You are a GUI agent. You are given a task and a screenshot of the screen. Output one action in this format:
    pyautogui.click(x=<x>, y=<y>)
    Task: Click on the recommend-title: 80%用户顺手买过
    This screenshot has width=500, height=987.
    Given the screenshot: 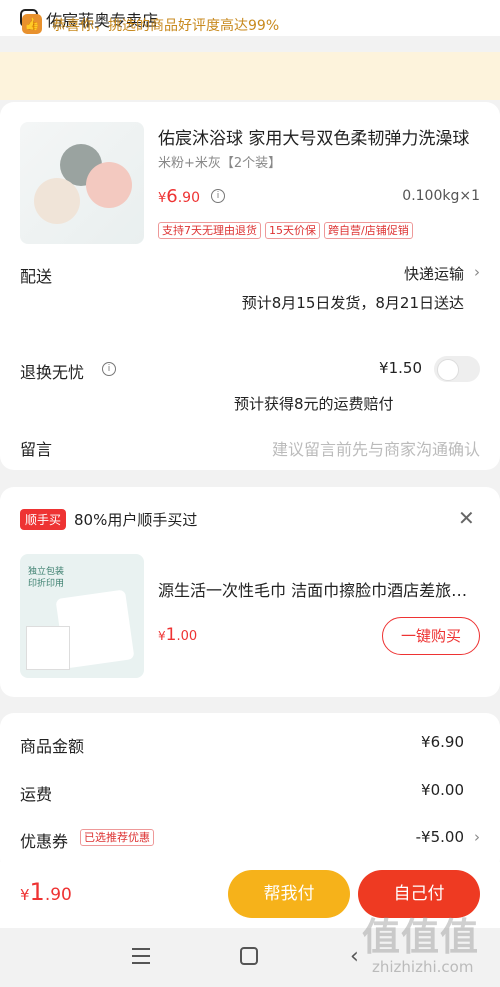 What is the action you would take?
    pyautogui.click(x=136, y=520)
    